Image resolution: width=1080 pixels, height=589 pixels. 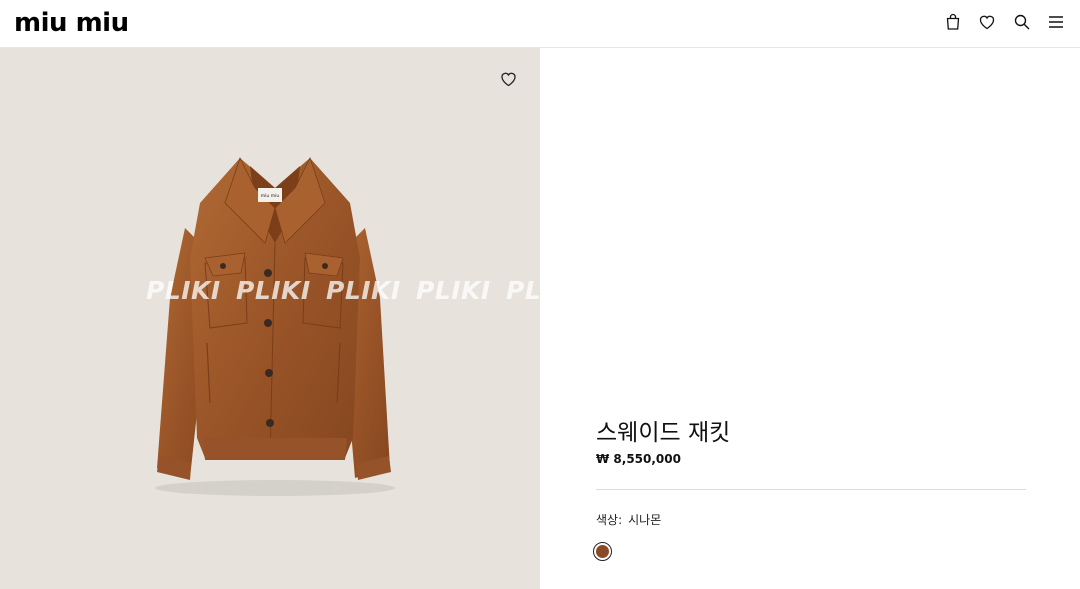 I want to click on divider, so click(x=811, y=489).